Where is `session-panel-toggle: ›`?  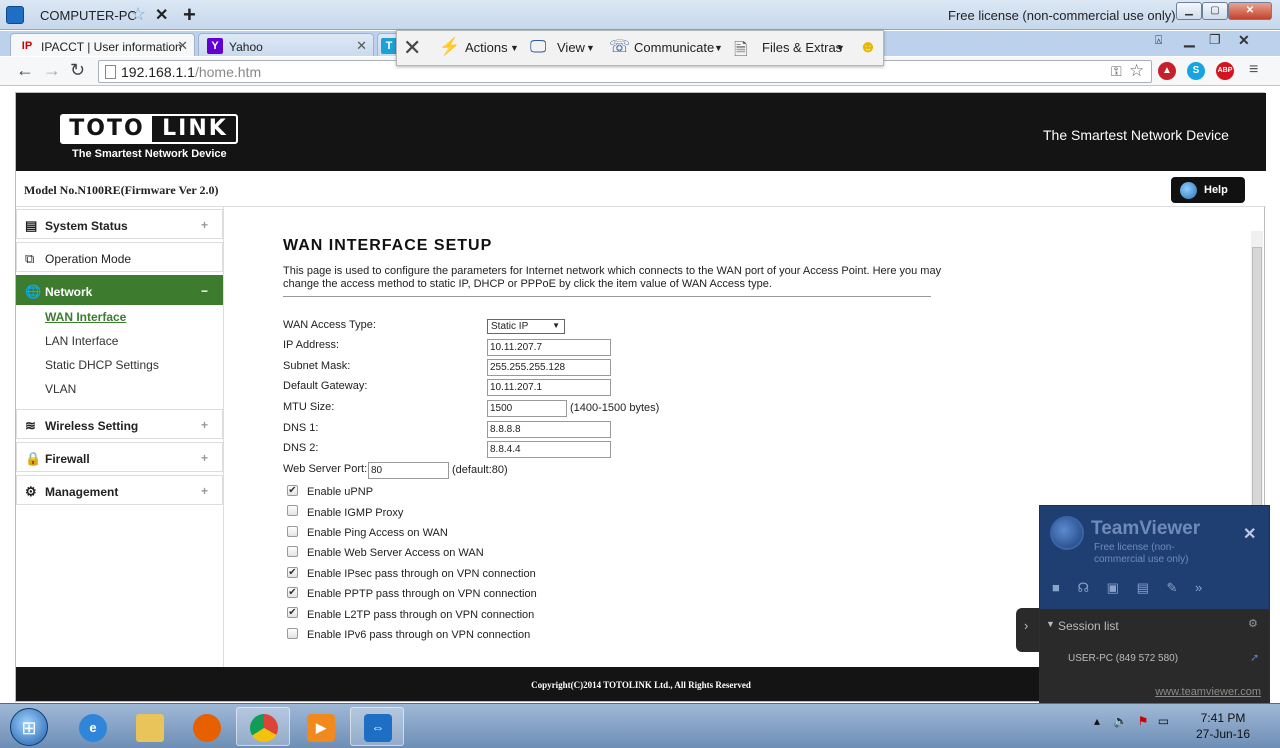 session-panel-toggle: › is located at coordinates (1028, 630).